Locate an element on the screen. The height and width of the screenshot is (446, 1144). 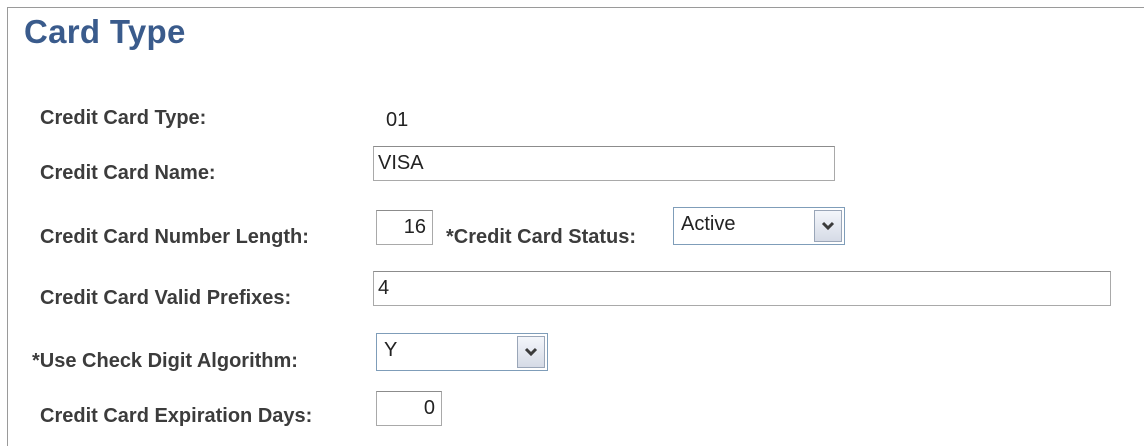
card-type-value: 01 is located at coordinates (397, 120).